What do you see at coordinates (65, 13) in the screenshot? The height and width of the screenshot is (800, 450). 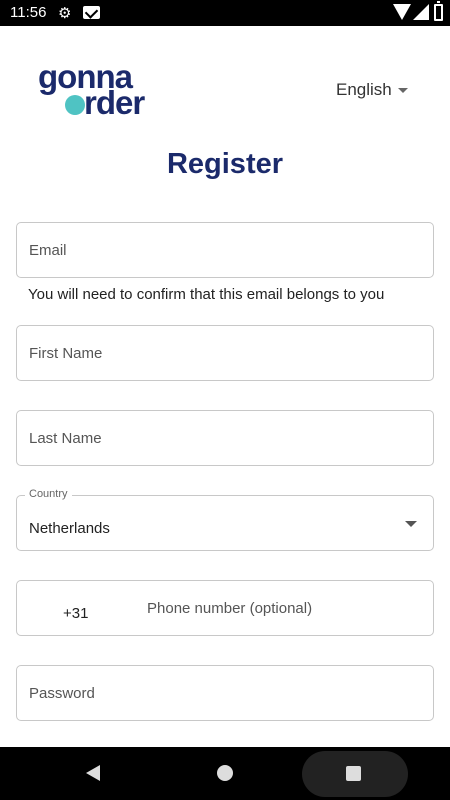 I see `gear-icon: ⚙` at bounding box center [65, 13].